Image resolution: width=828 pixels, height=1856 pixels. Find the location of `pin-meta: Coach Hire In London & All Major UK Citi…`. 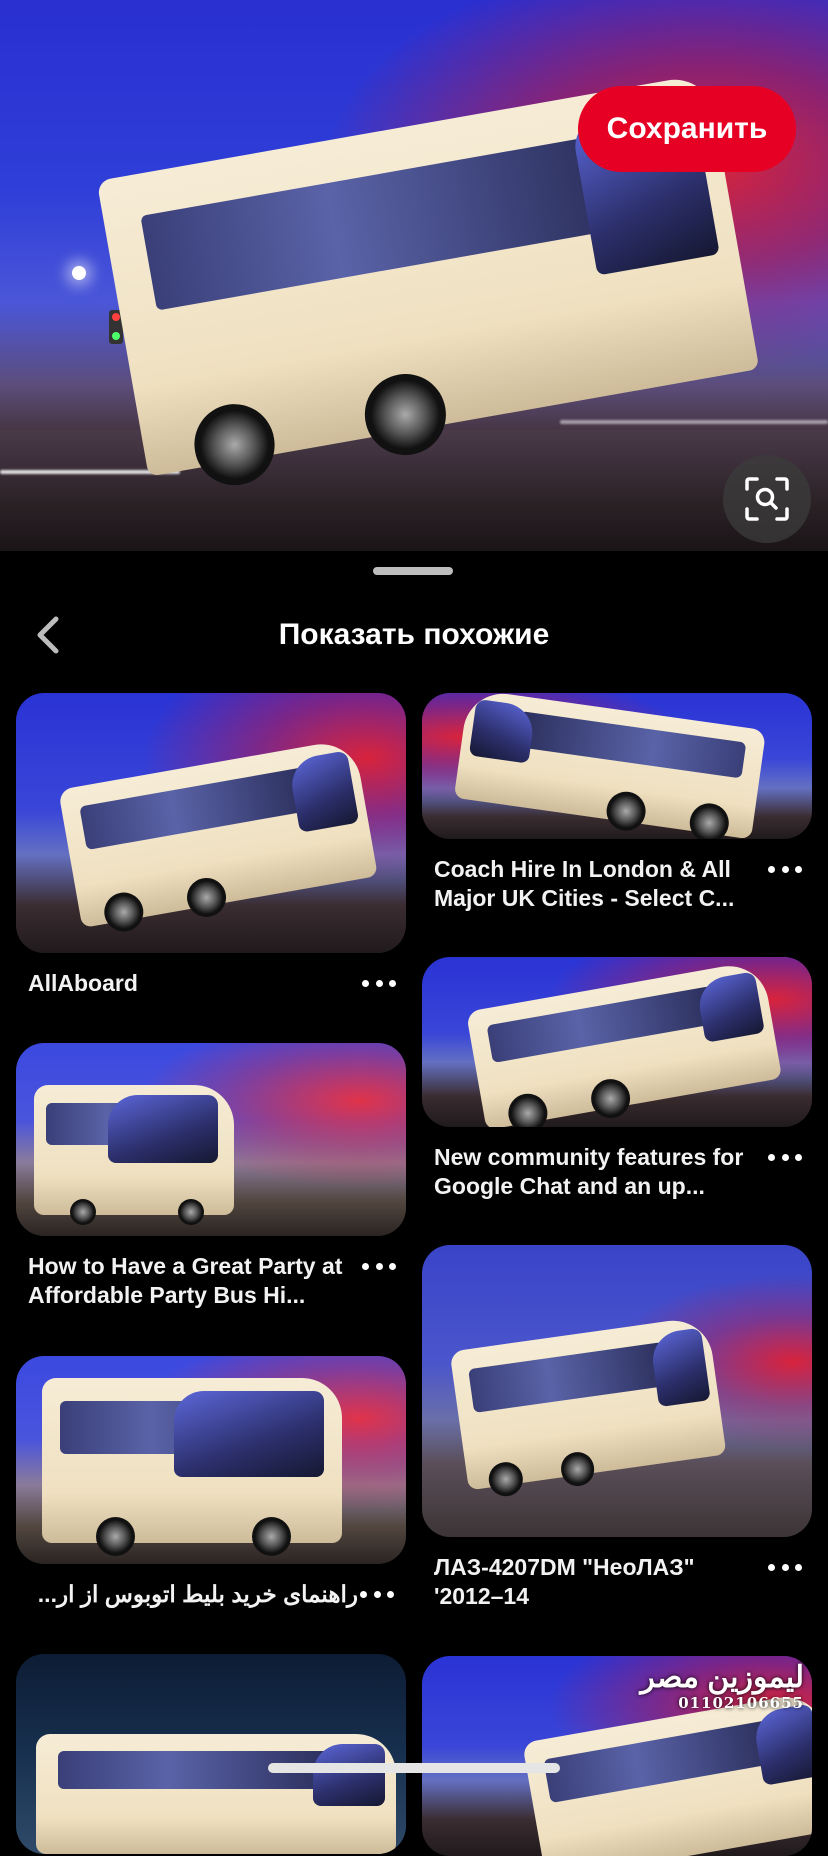

pin-meta: Coach Hire In London & All Major UK Citi… is located at coordinates (617, 884).